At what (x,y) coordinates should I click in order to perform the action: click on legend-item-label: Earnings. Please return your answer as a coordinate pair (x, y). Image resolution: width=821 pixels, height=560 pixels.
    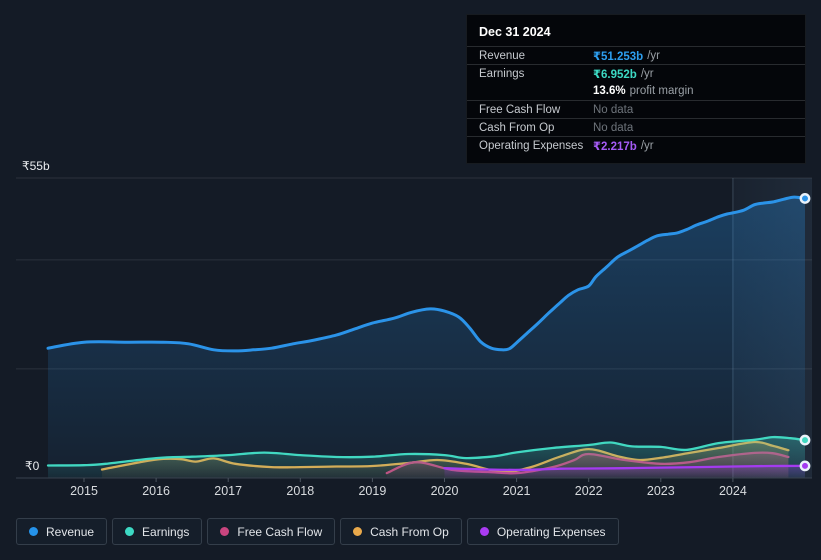
    Looking at the image, I should click on (166, 531).